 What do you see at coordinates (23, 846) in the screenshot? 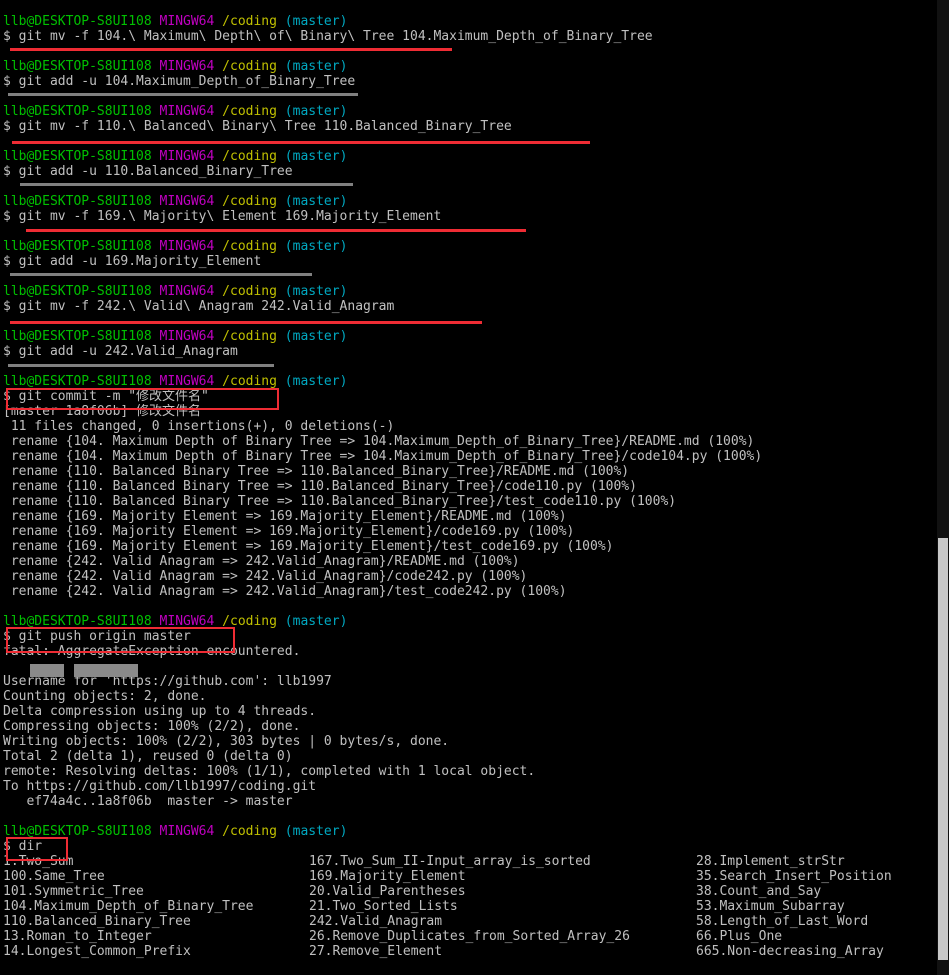
I see `command-line: $ dir` at bounding box center [23, 846].